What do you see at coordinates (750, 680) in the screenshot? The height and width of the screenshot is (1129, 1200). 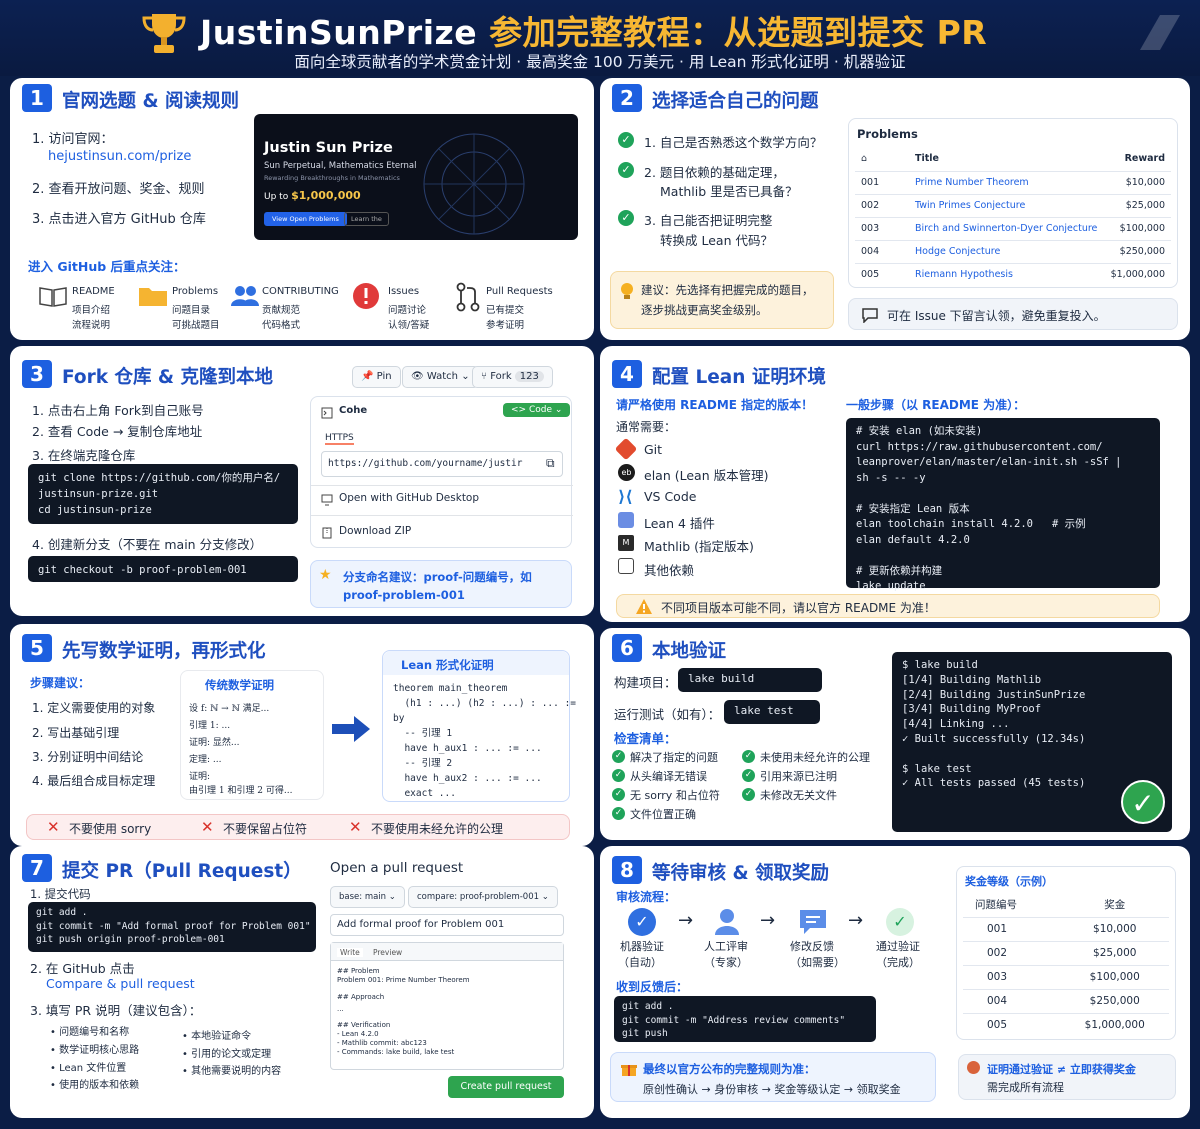 I see `build-command: lake build` at bounding box center [750, 680].